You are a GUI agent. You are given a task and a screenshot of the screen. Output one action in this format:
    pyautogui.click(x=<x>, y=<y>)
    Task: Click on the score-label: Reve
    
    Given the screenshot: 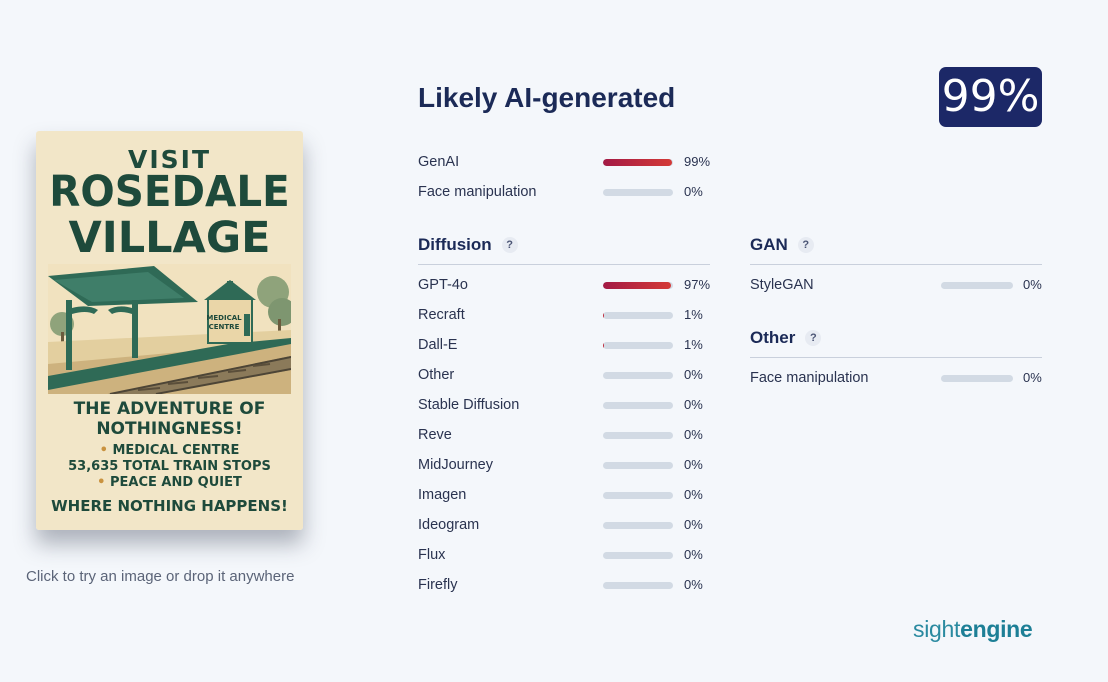 What is the action you would take?
    pyautogui.click(x=435, y=435)
    